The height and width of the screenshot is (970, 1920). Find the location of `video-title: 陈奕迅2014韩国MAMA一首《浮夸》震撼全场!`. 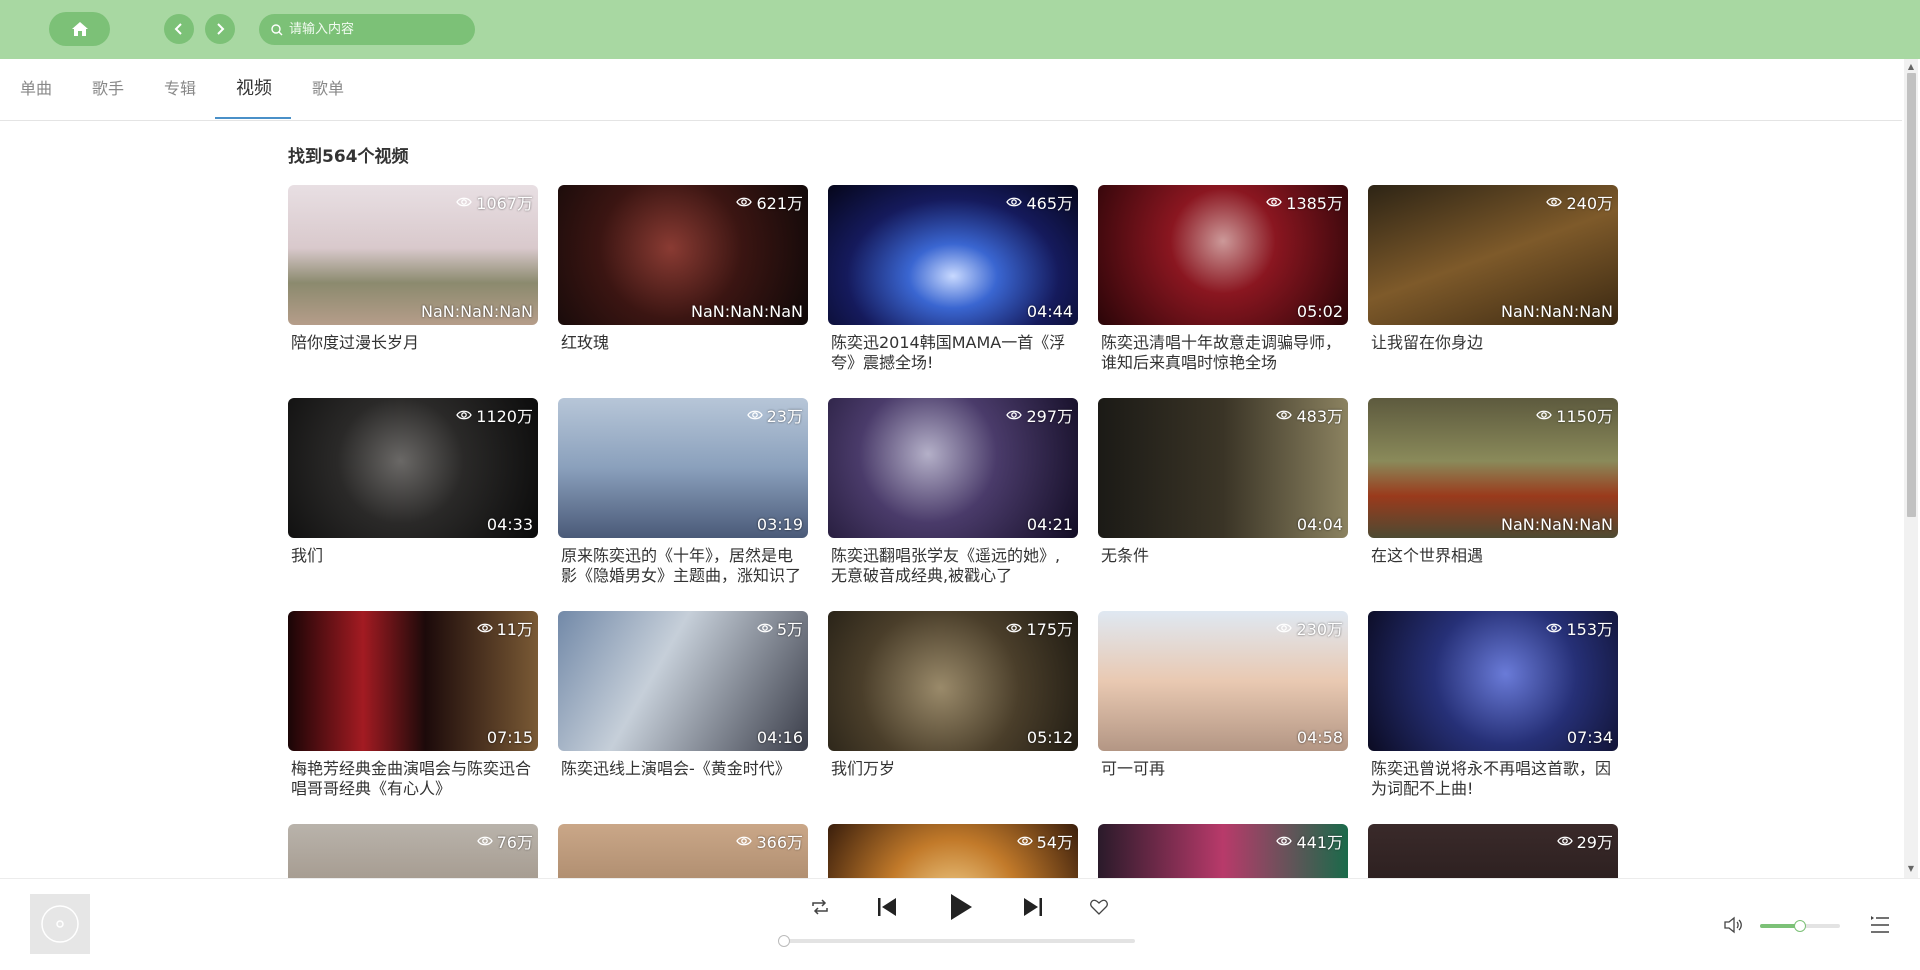

video-title: 陈奕迅2014韩国MAMA一首《浮夸》震撼全场! is located at coordinates (953, 353).